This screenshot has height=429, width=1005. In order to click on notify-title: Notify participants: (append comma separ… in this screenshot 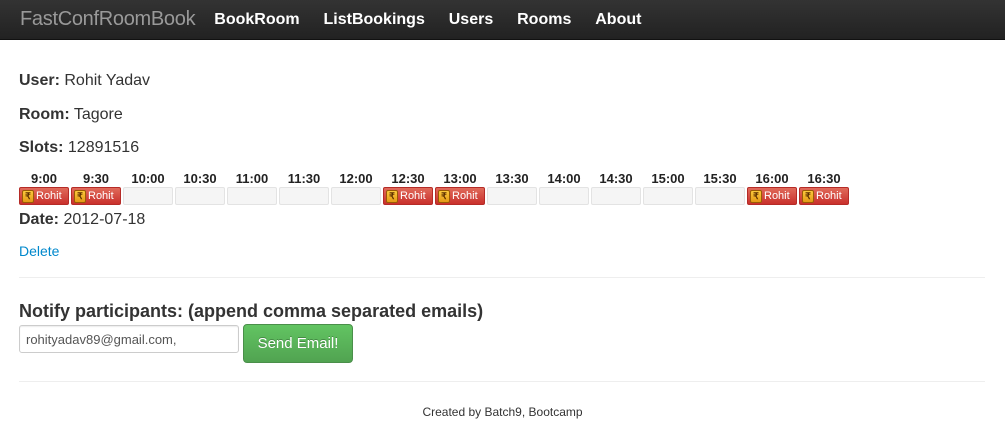, I will do `click(251, 311)`.